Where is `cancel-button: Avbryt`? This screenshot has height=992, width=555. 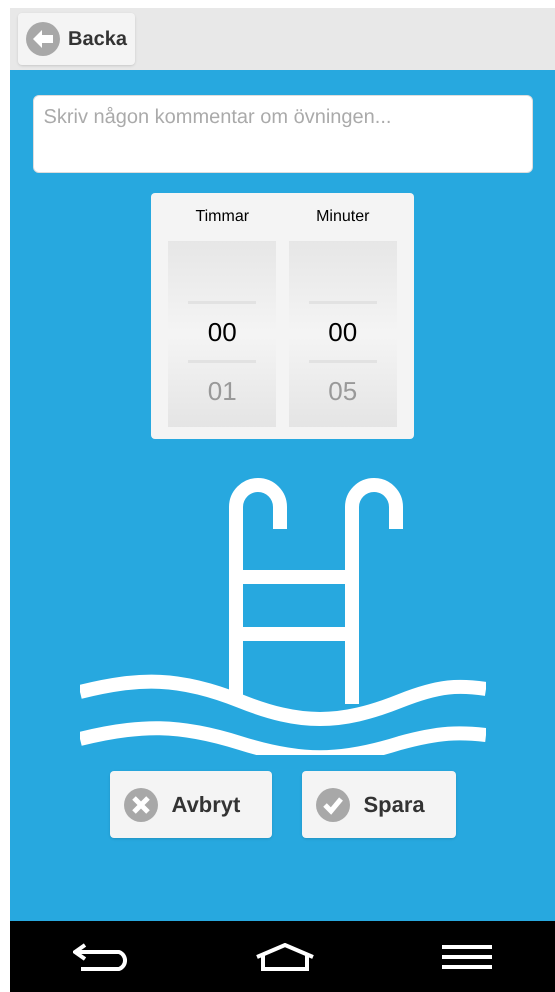 cancel-button: Avbryt is located at coordinates (191, 804).